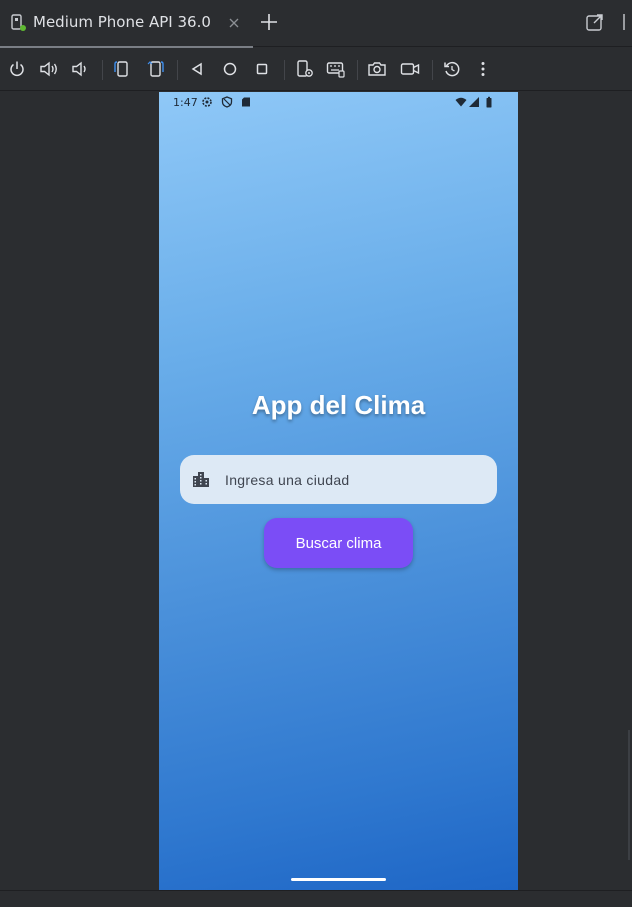  What do you see at coordinates (122, 22) in the screenshot?
I see `tab-title: Medium Phone API 36.0` at bounding box center [122, 22].